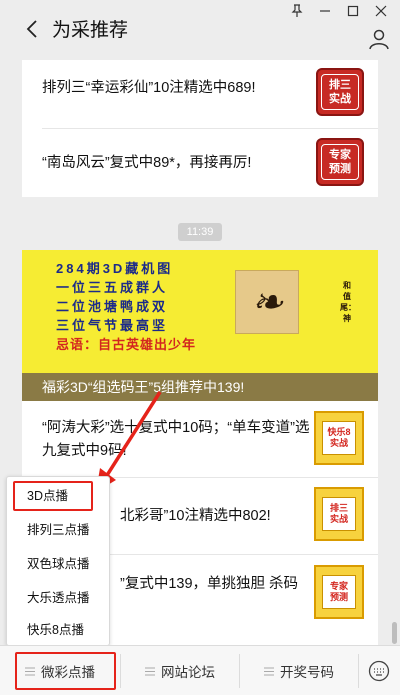 The width and height of the screenshot is (400, 695). I want to click on window-controls, so click(339, 11).